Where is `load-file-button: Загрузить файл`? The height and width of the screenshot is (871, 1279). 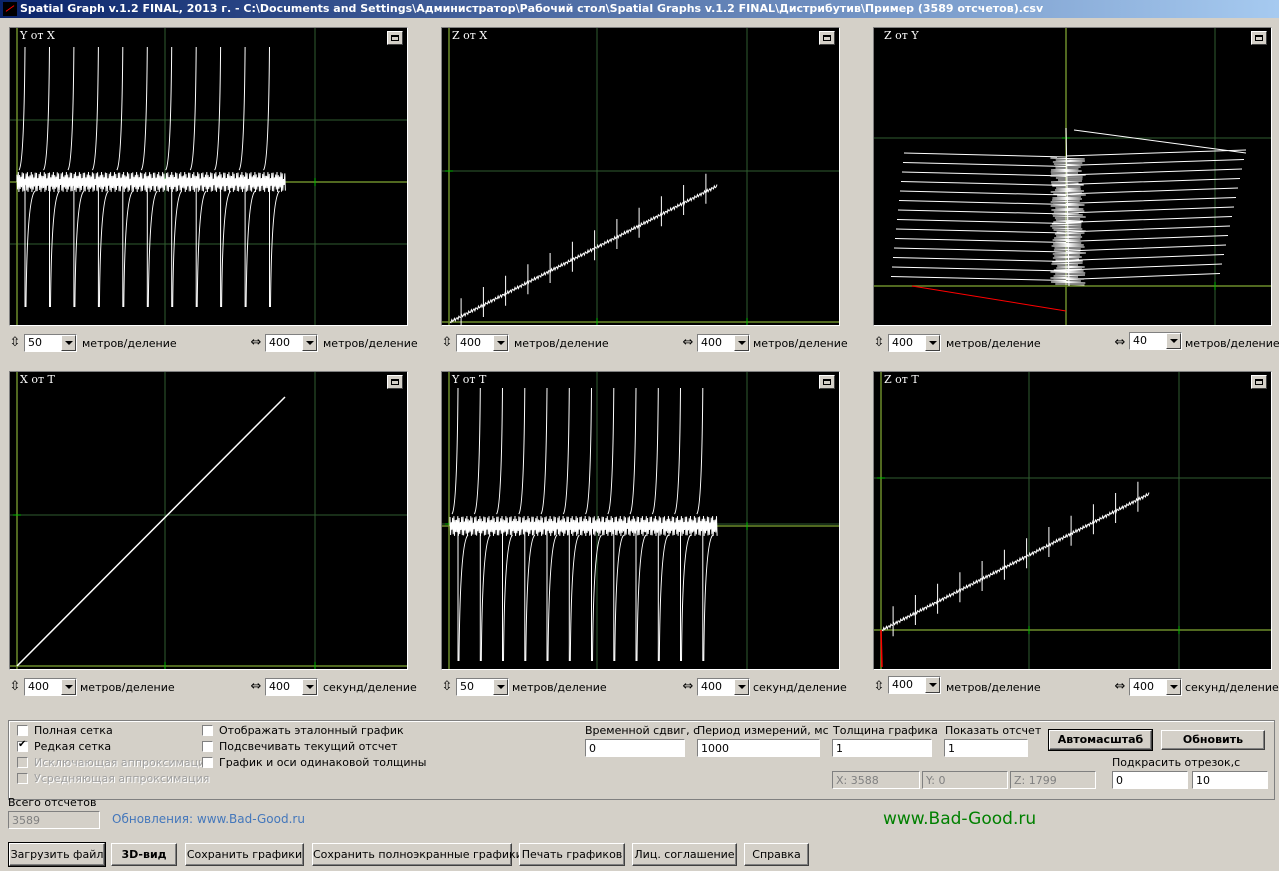
load-file-button: Загрузить файл is located at coordinates (57, 854).